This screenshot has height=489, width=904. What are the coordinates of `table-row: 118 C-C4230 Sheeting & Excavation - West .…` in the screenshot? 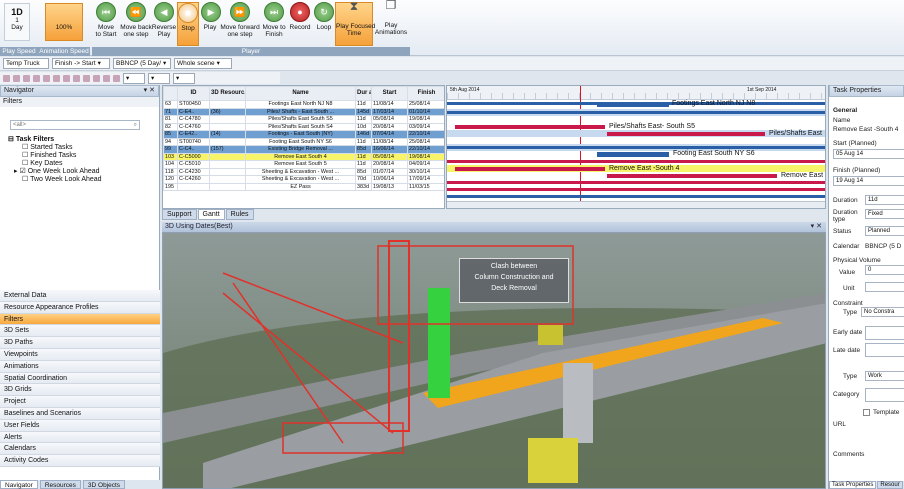 It's located at (303, 171).